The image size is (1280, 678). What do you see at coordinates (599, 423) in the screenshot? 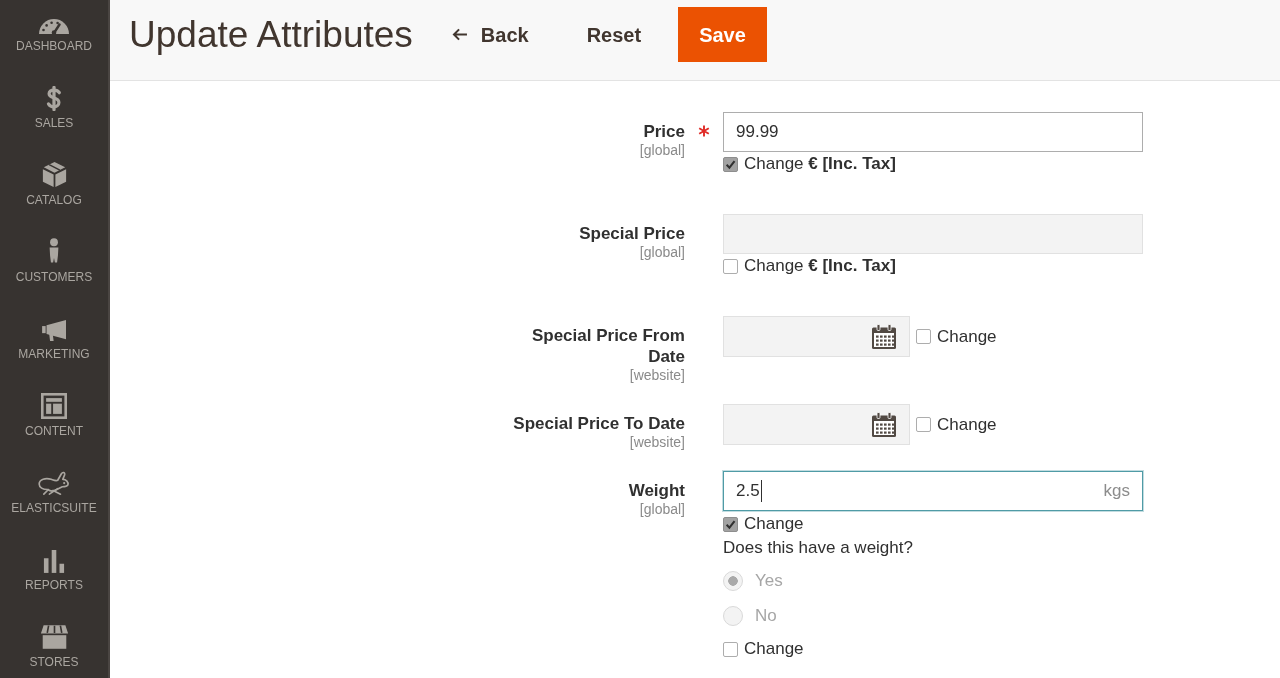
I see `field-label: Special Price To Date` at bounding box center [599, 423].